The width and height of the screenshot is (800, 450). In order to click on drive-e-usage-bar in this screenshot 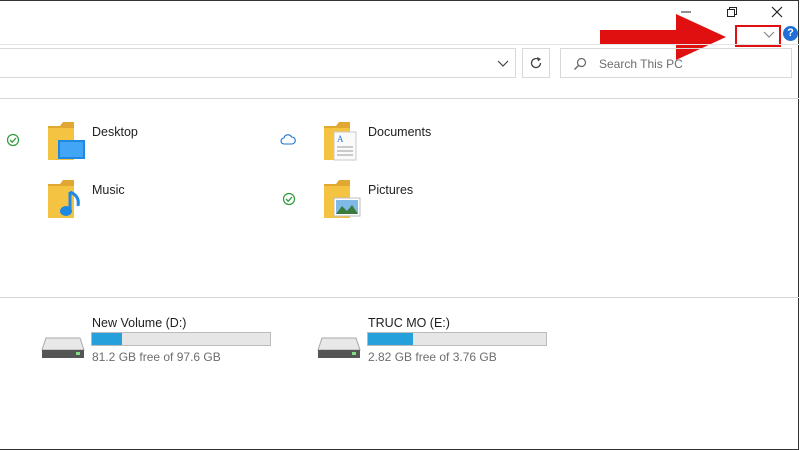, I will do `click(457, 339)`.